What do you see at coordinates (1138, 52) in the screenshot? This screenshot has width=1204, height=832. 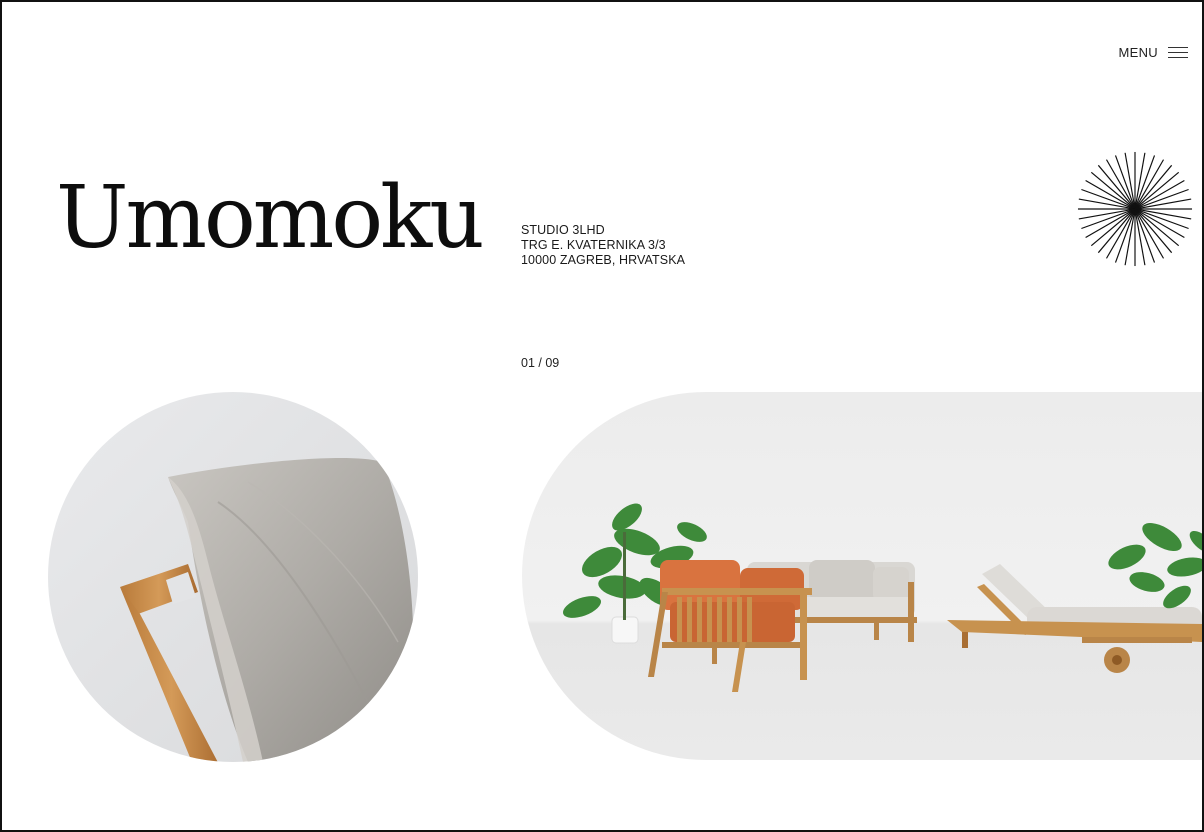 I see `menu-label: MENU` at bounding box center [1138, 52].